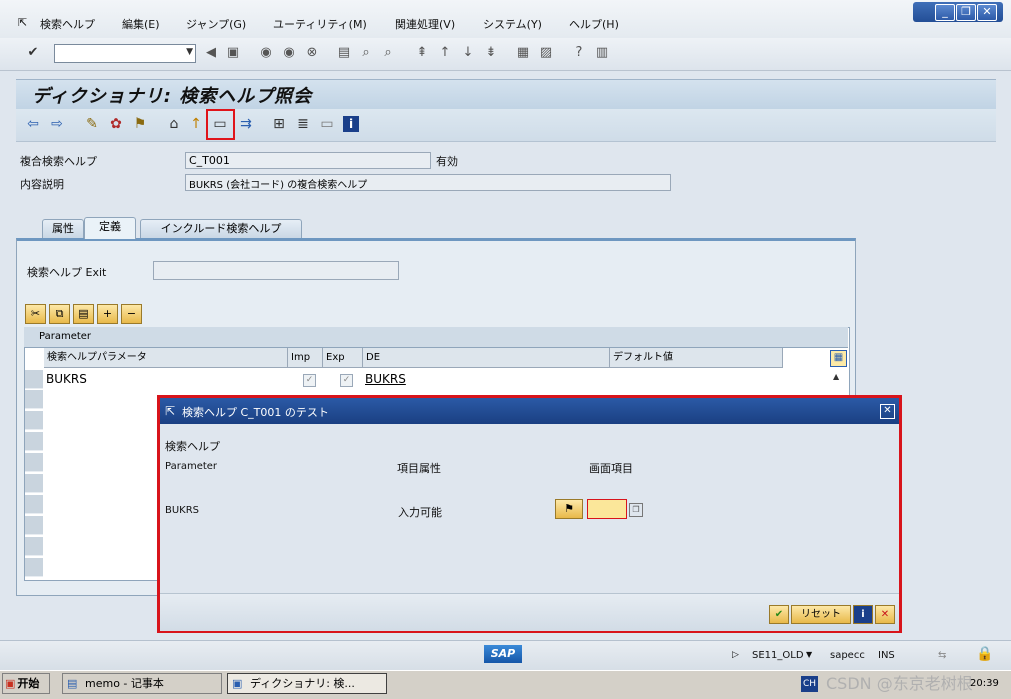  I want to click on find-next-icon: ⌕, so click(388, 53).